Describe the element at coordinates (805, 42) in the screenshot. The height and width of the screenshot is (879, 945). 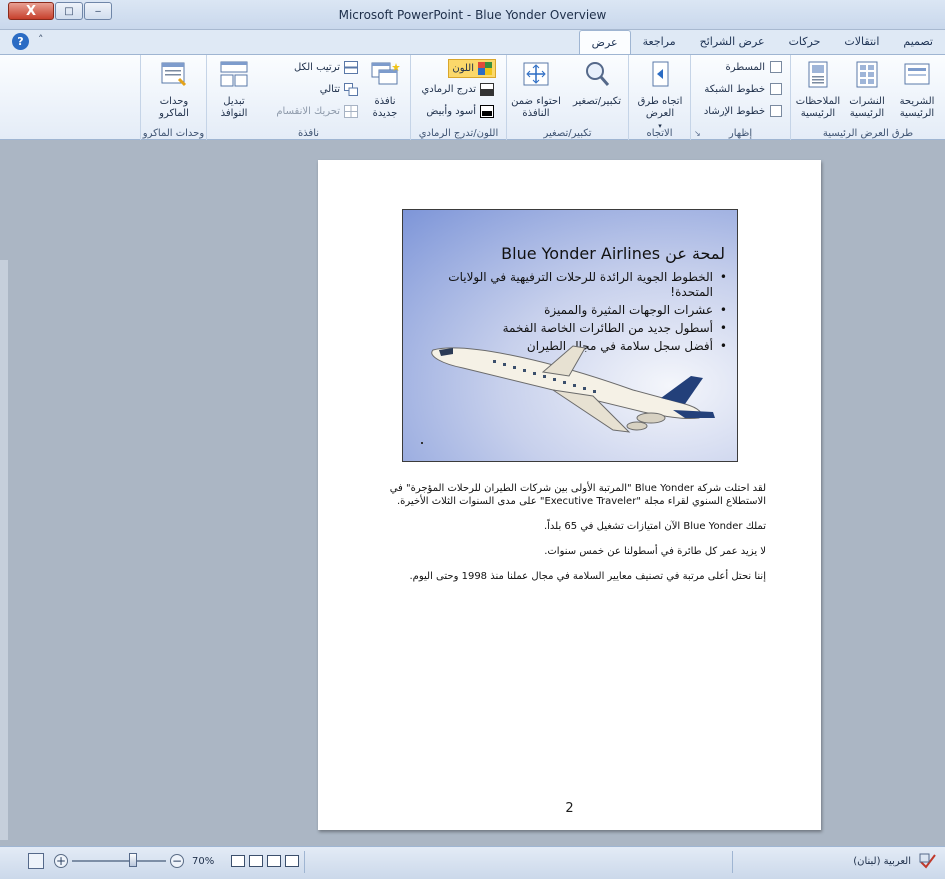
I see `tab-animations: حركات` at that location.